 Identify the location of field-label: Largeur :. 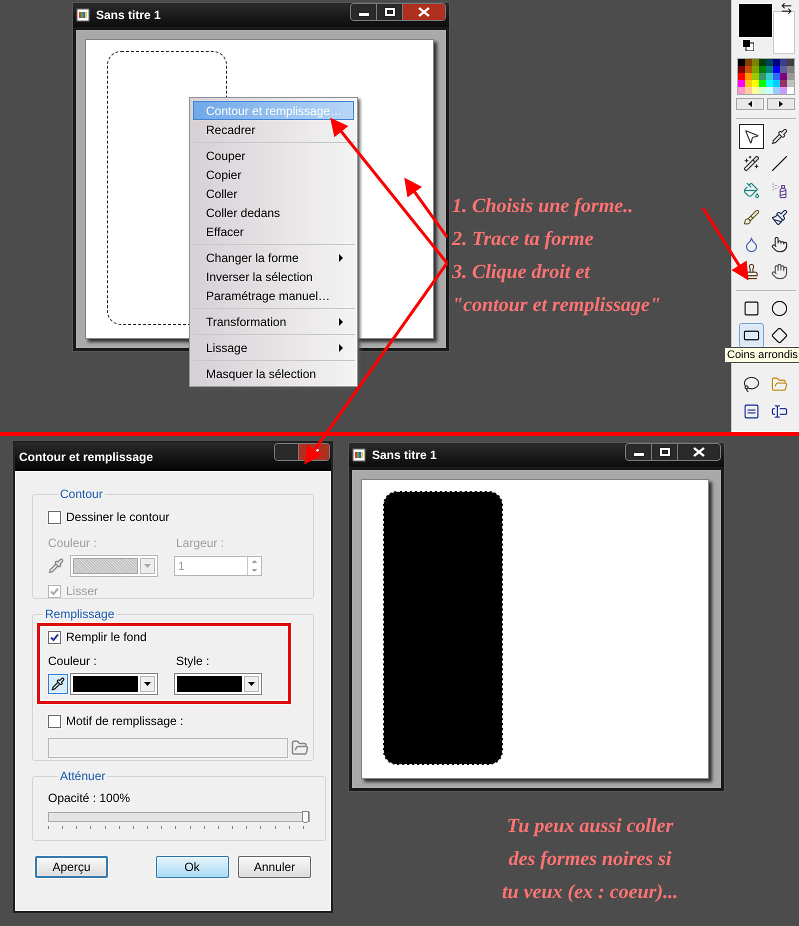
(200, 543).